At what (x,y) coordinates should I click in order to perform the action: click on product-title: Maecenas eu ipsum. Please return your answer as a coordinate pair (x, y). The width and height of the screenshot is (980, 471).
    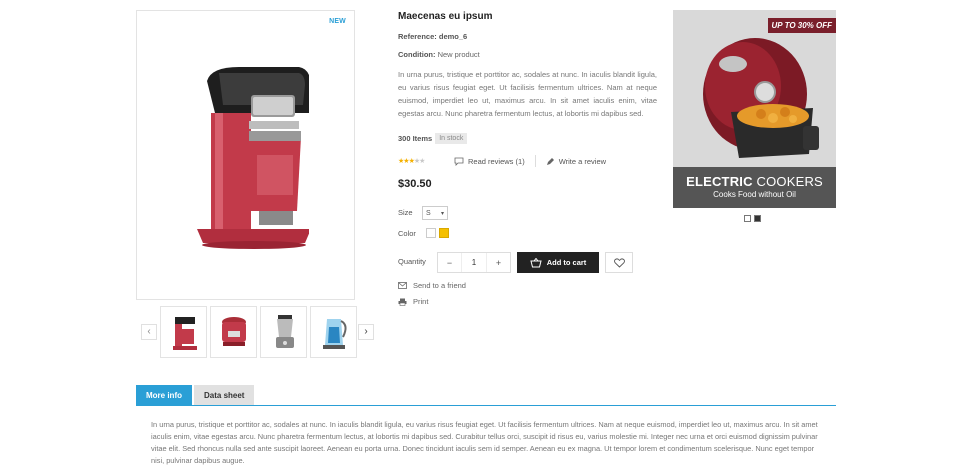
    Looking at the image, I should click on (445, 16).